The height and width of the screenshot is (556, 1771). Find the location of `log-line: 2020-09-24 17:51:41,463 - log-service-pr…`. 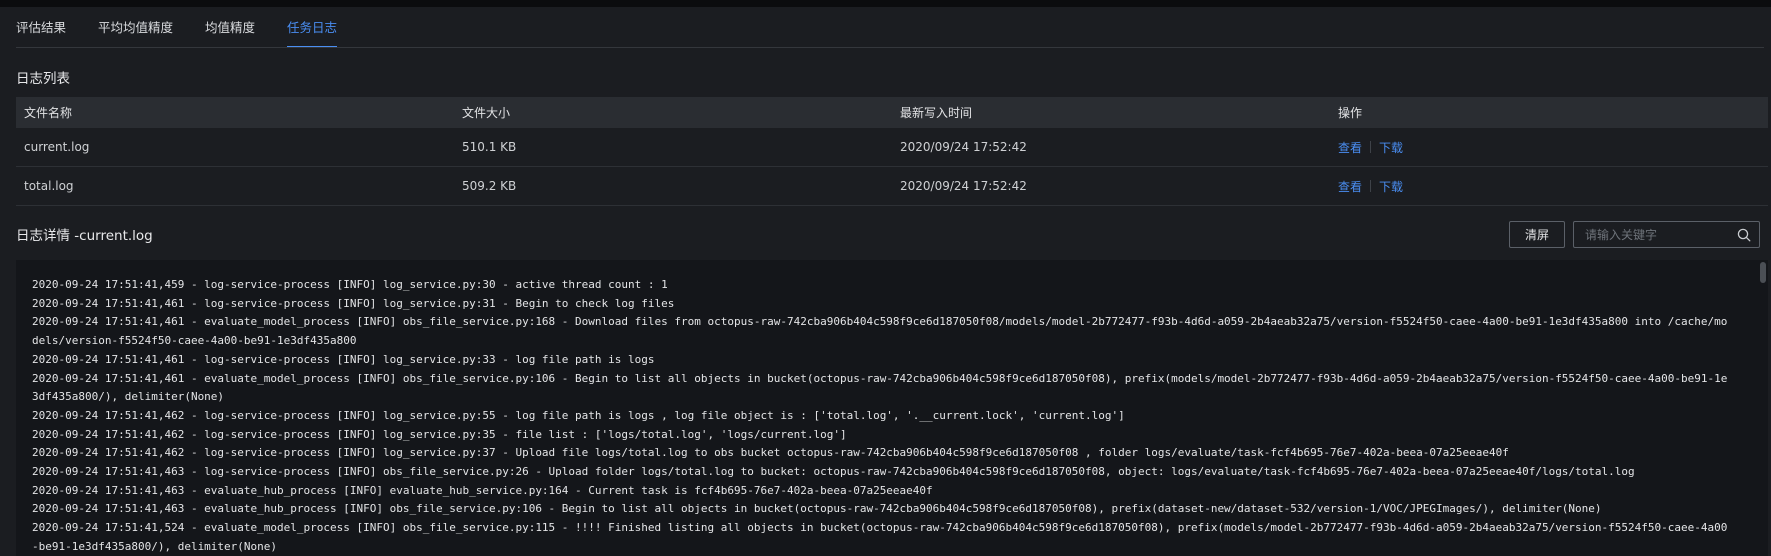

log-line: 2020-09-24 17:51:41,463 - log-service-pr… is located at coordinates (833, 472).